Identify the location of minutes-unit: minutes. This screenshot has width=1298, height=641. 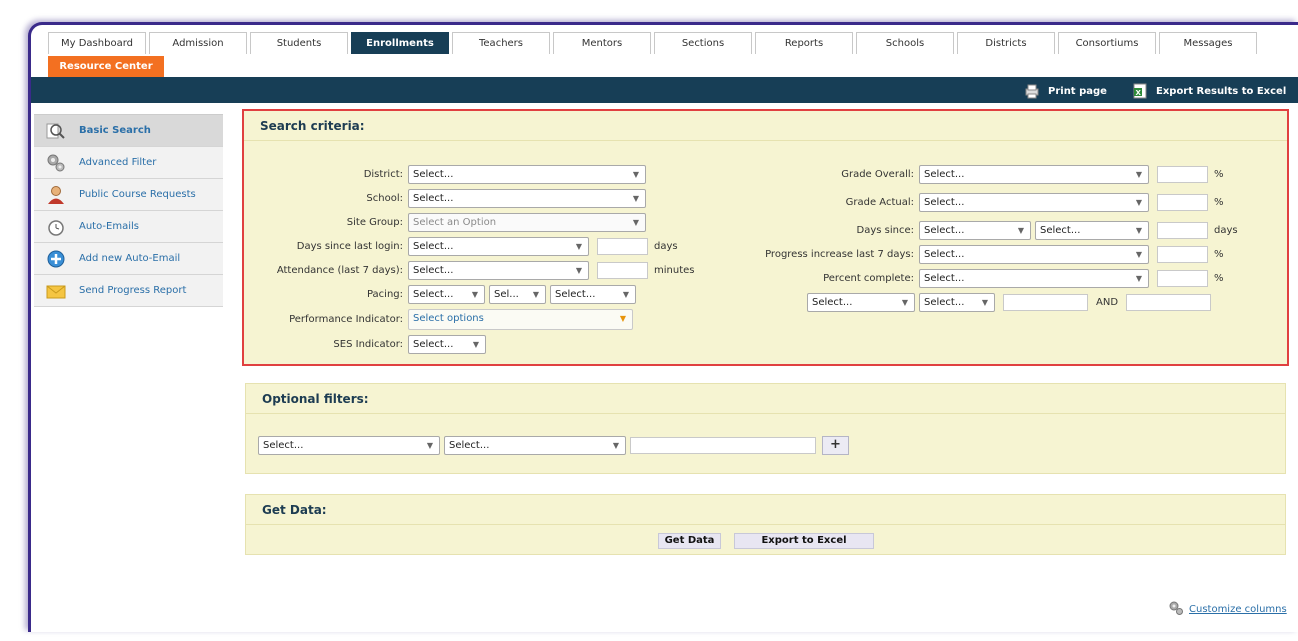
(674, 270).